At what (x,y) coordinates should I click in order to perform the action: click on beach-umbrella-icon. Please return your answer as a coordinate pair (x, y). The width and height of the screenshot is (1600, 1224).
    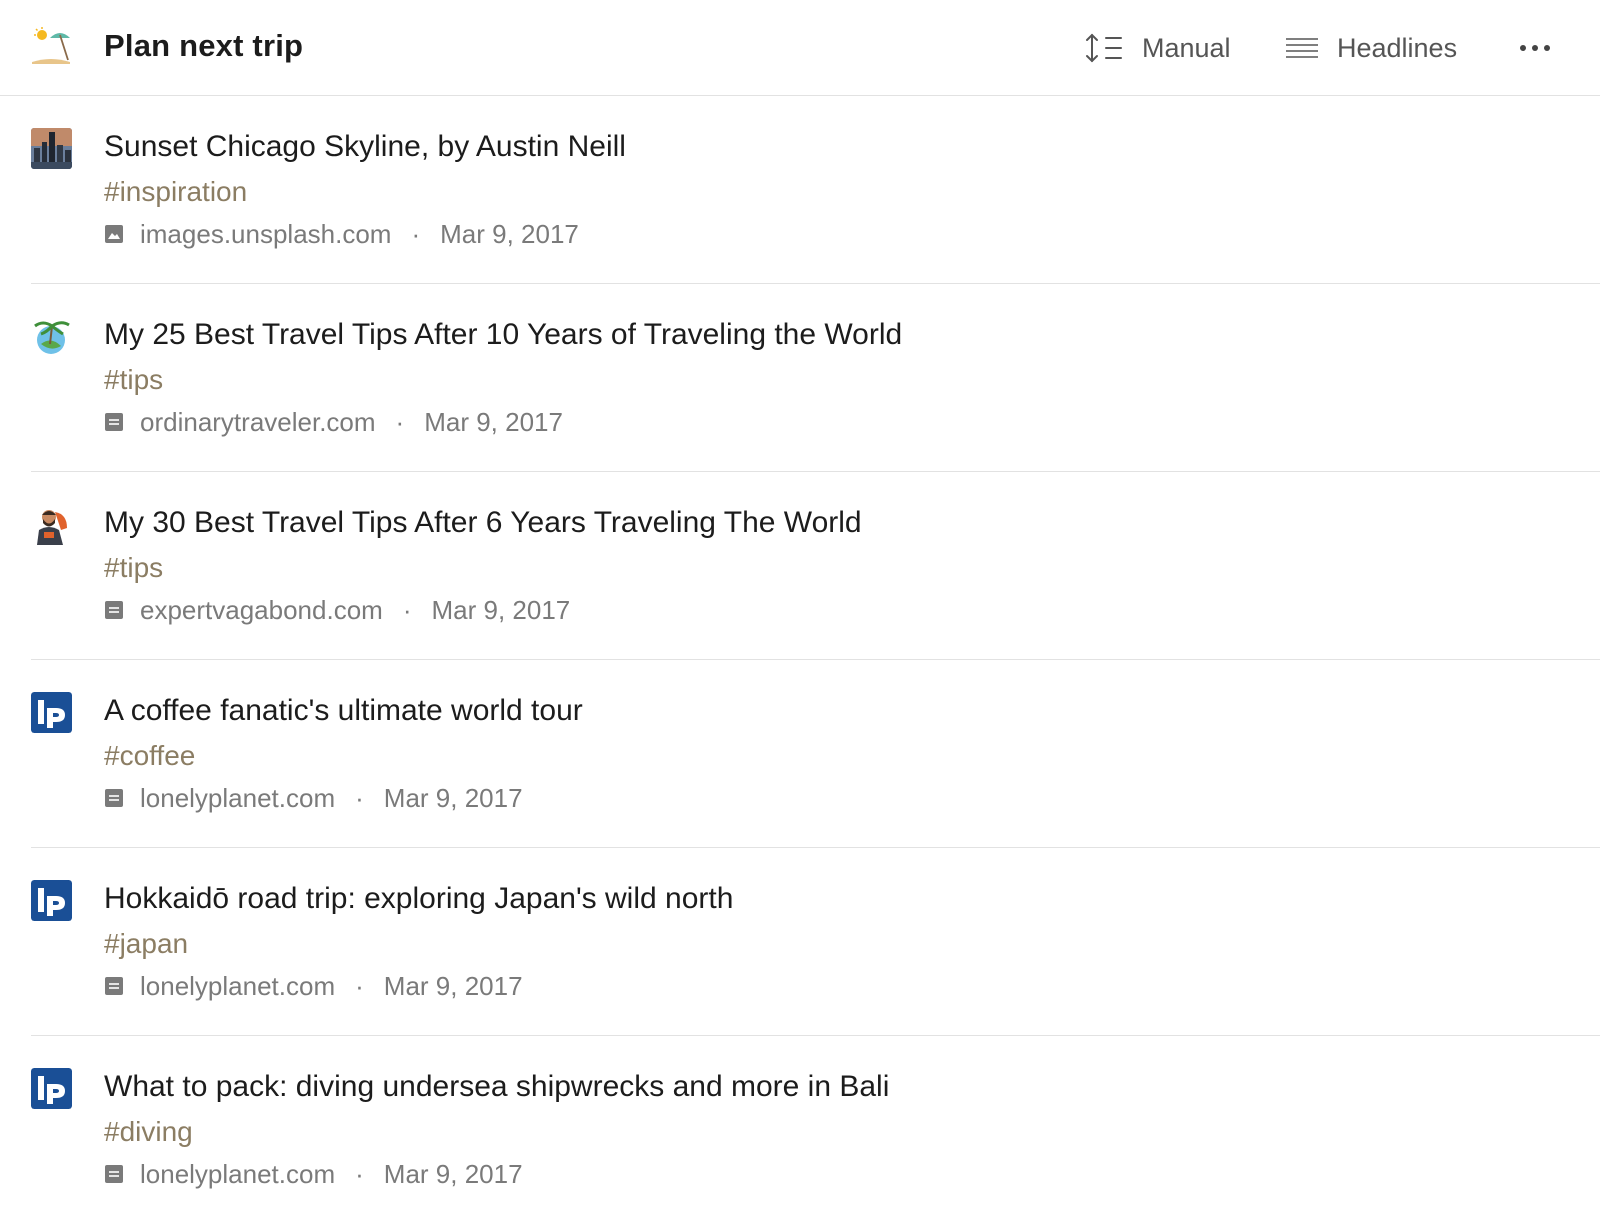
    Looking at the image, I should click on (51, 45).